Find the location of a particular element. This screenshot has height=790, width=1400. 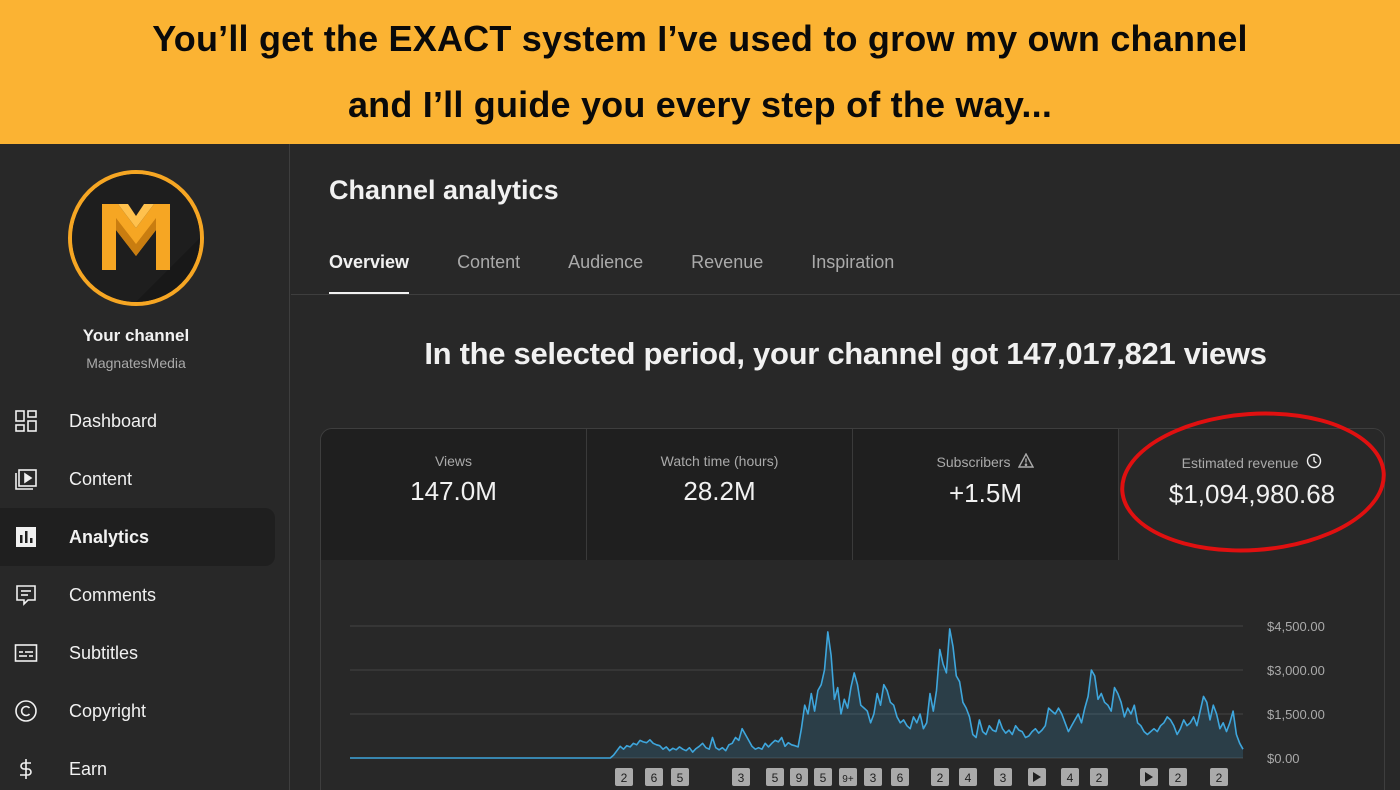

sidebar-item-analytics: Analytics is located at coordinates (137, 537).